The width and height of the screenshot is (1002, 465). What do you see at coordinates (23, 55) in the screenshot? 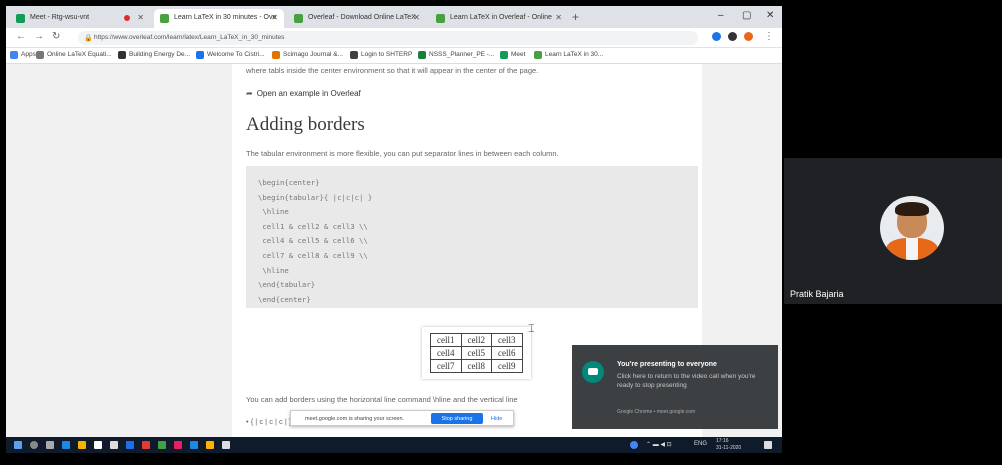
I see `bookmark-item: Apps` at bounding box center [23, 55].